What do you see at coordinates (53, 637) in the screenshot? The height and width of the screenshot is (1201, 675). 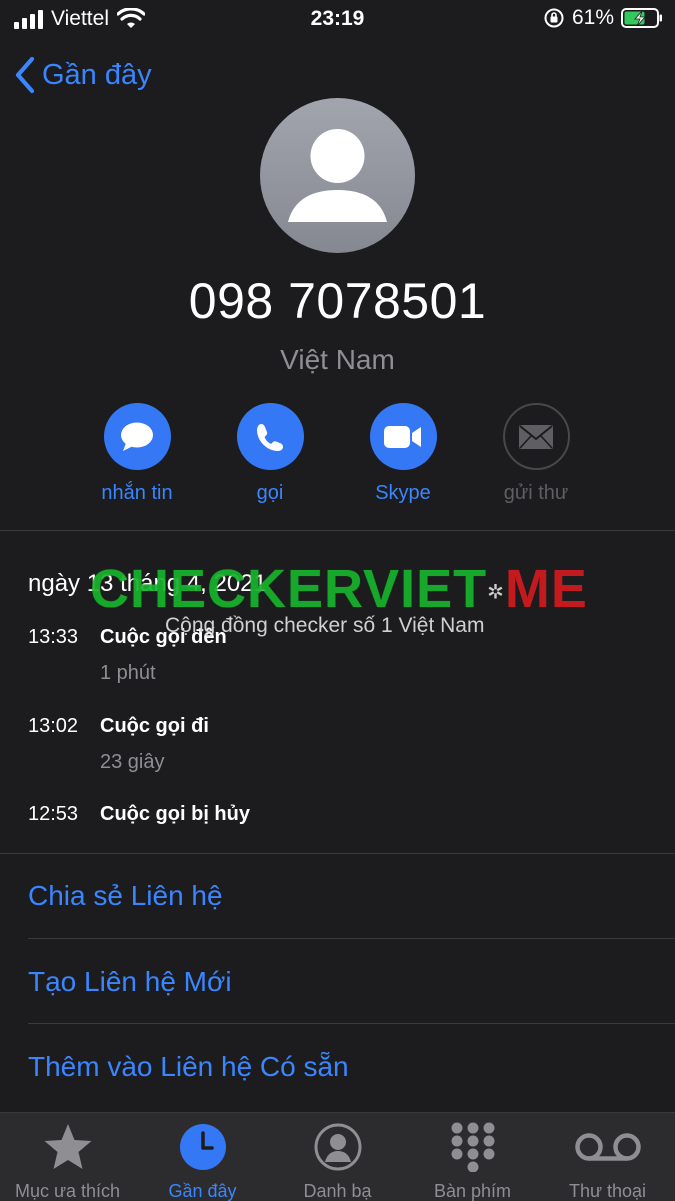 I see `call-time: 13:33` at bounding box center [53, 637].